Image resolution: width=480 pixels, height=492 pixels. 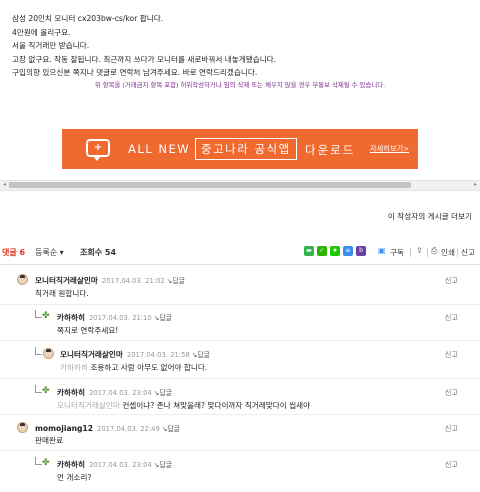 What do you see at coordinates (22, 252) in the screenshot?
I see `comment-count-value: 6` at bounding box center [22, 252].